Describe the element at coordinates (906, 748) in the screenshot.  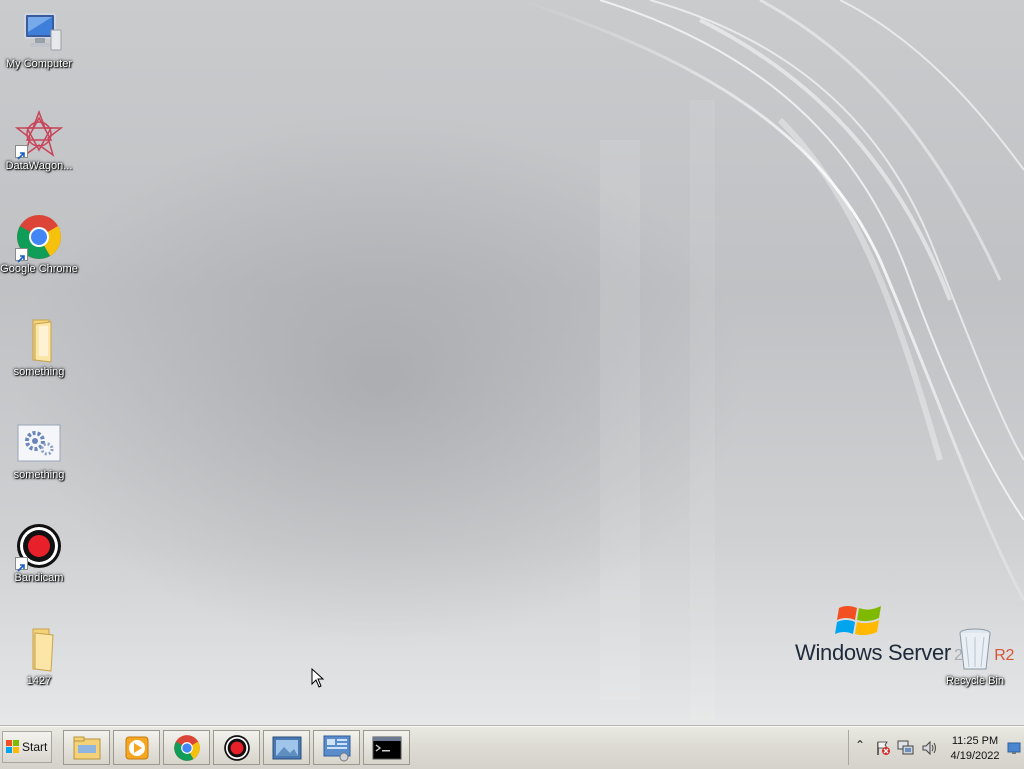
I see `network-icon` at that location.